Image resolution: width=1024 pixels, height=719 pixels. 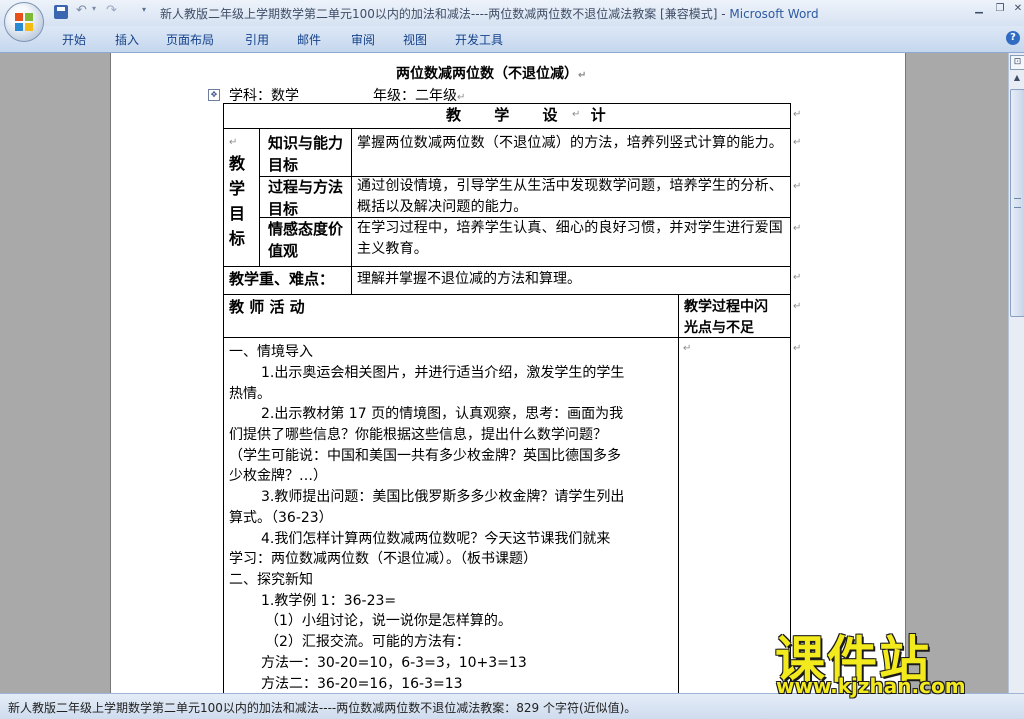 I want to click on cell-end-mark: ↵, so click(x=687, y=348).